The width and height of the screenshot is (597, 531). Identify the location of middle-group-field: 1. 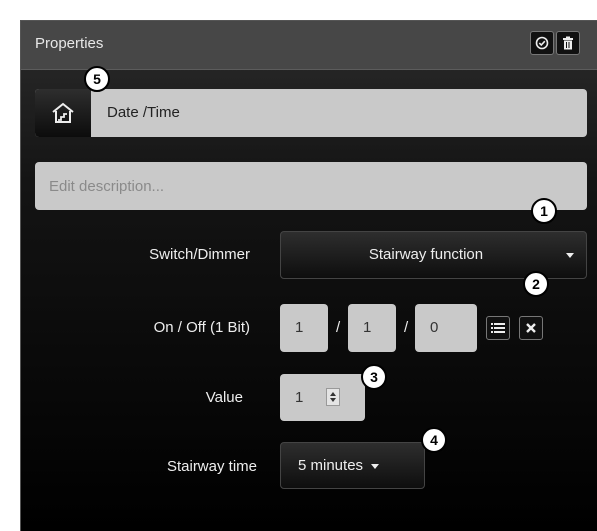
(372, 328).